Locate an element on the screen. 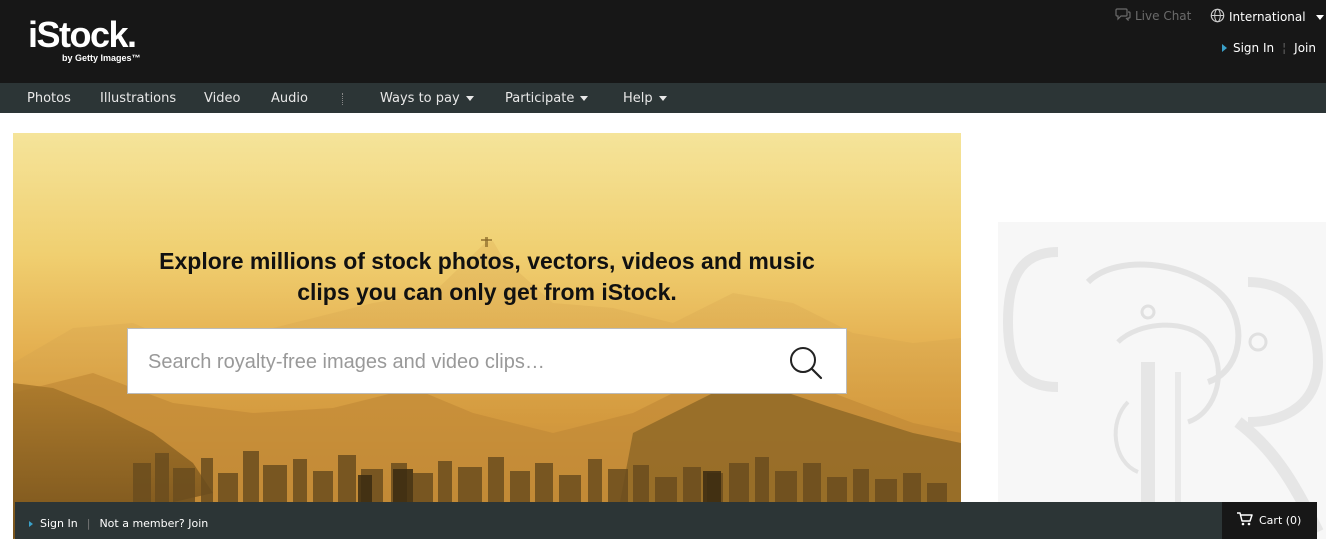 This screenshot has height=539, width=1326. footer-join-link: Not a member? Join is located at coordinates (153, 523).